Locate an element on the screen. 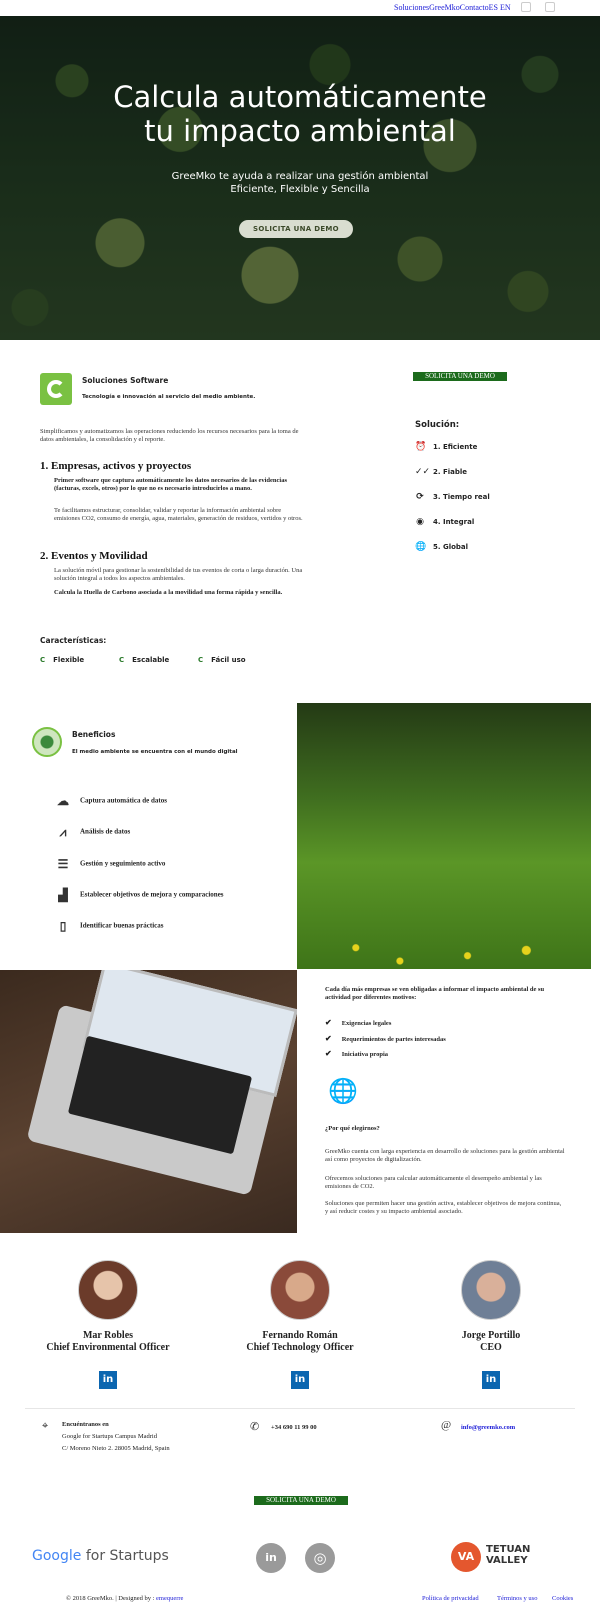  solution-item-label: 5. Global is located at coordinates (451, 547).